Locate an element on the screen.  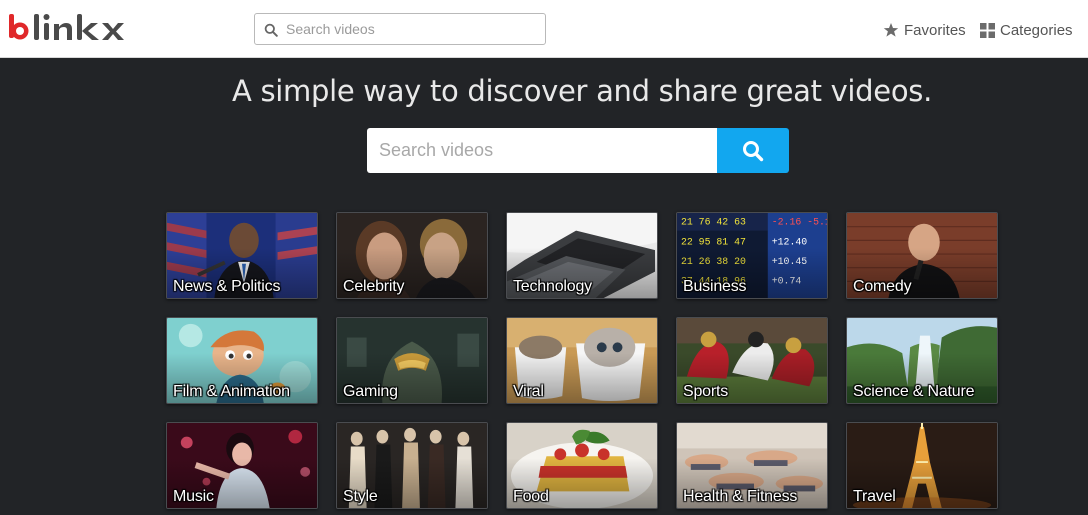
svg-text: 21 76 42 63 is located at coordinates (713, 222).